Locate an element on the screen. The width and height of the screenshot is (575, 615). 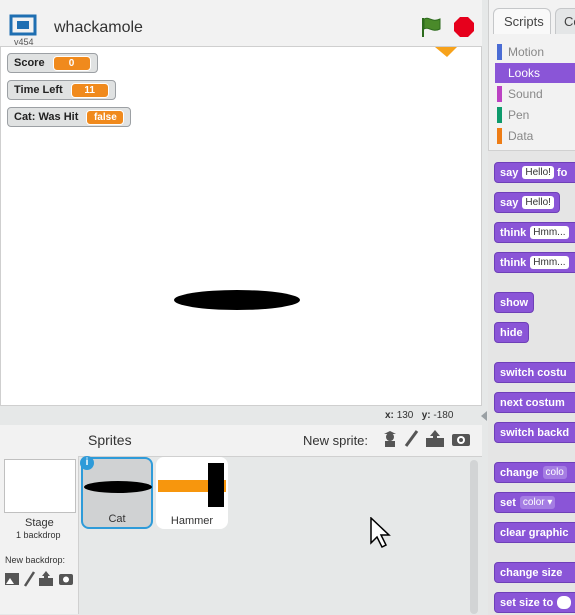
choose-backdrop-image-icon is located at coordinates (12, 579).